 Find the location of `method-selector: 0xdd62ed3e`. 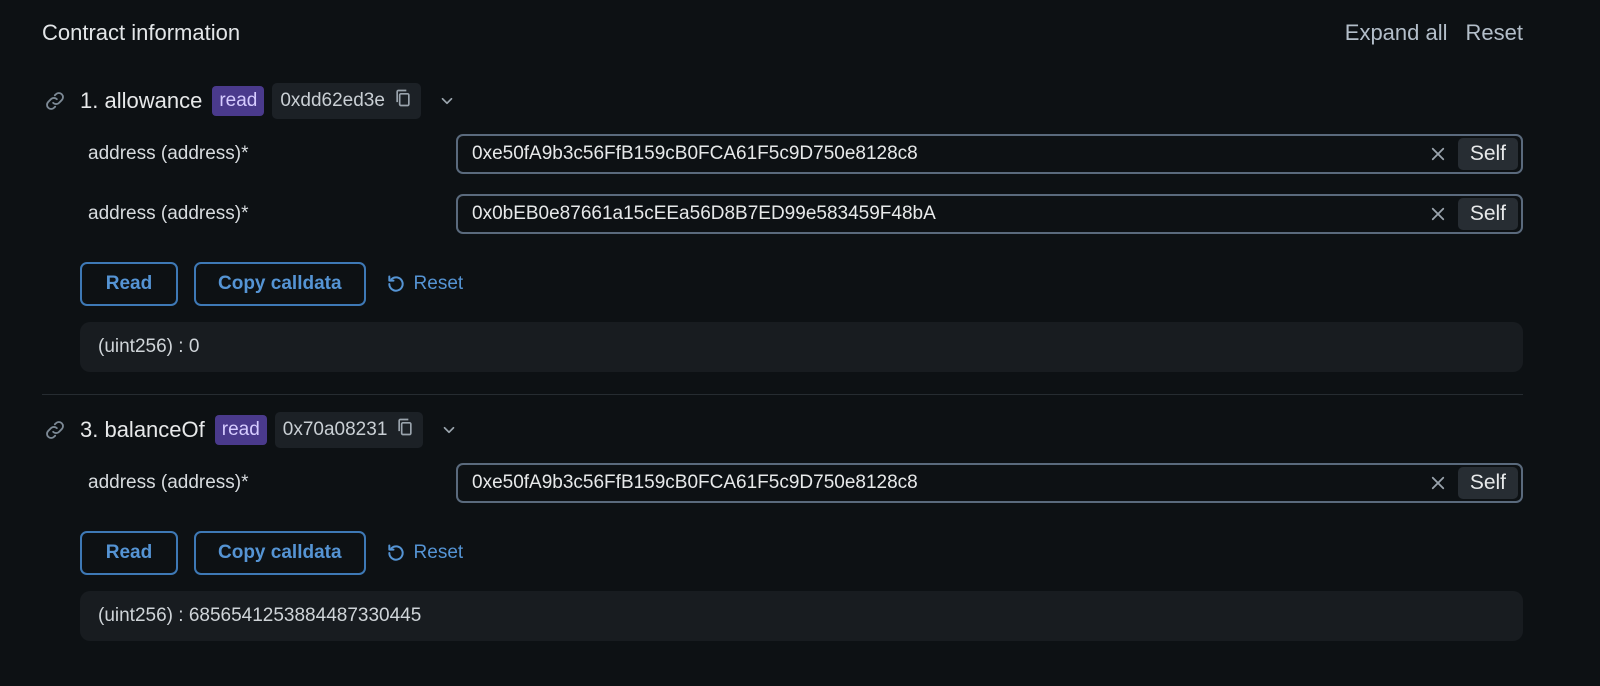

method-selector: 0xdd62ed3e is located at coordinates (346, 101).